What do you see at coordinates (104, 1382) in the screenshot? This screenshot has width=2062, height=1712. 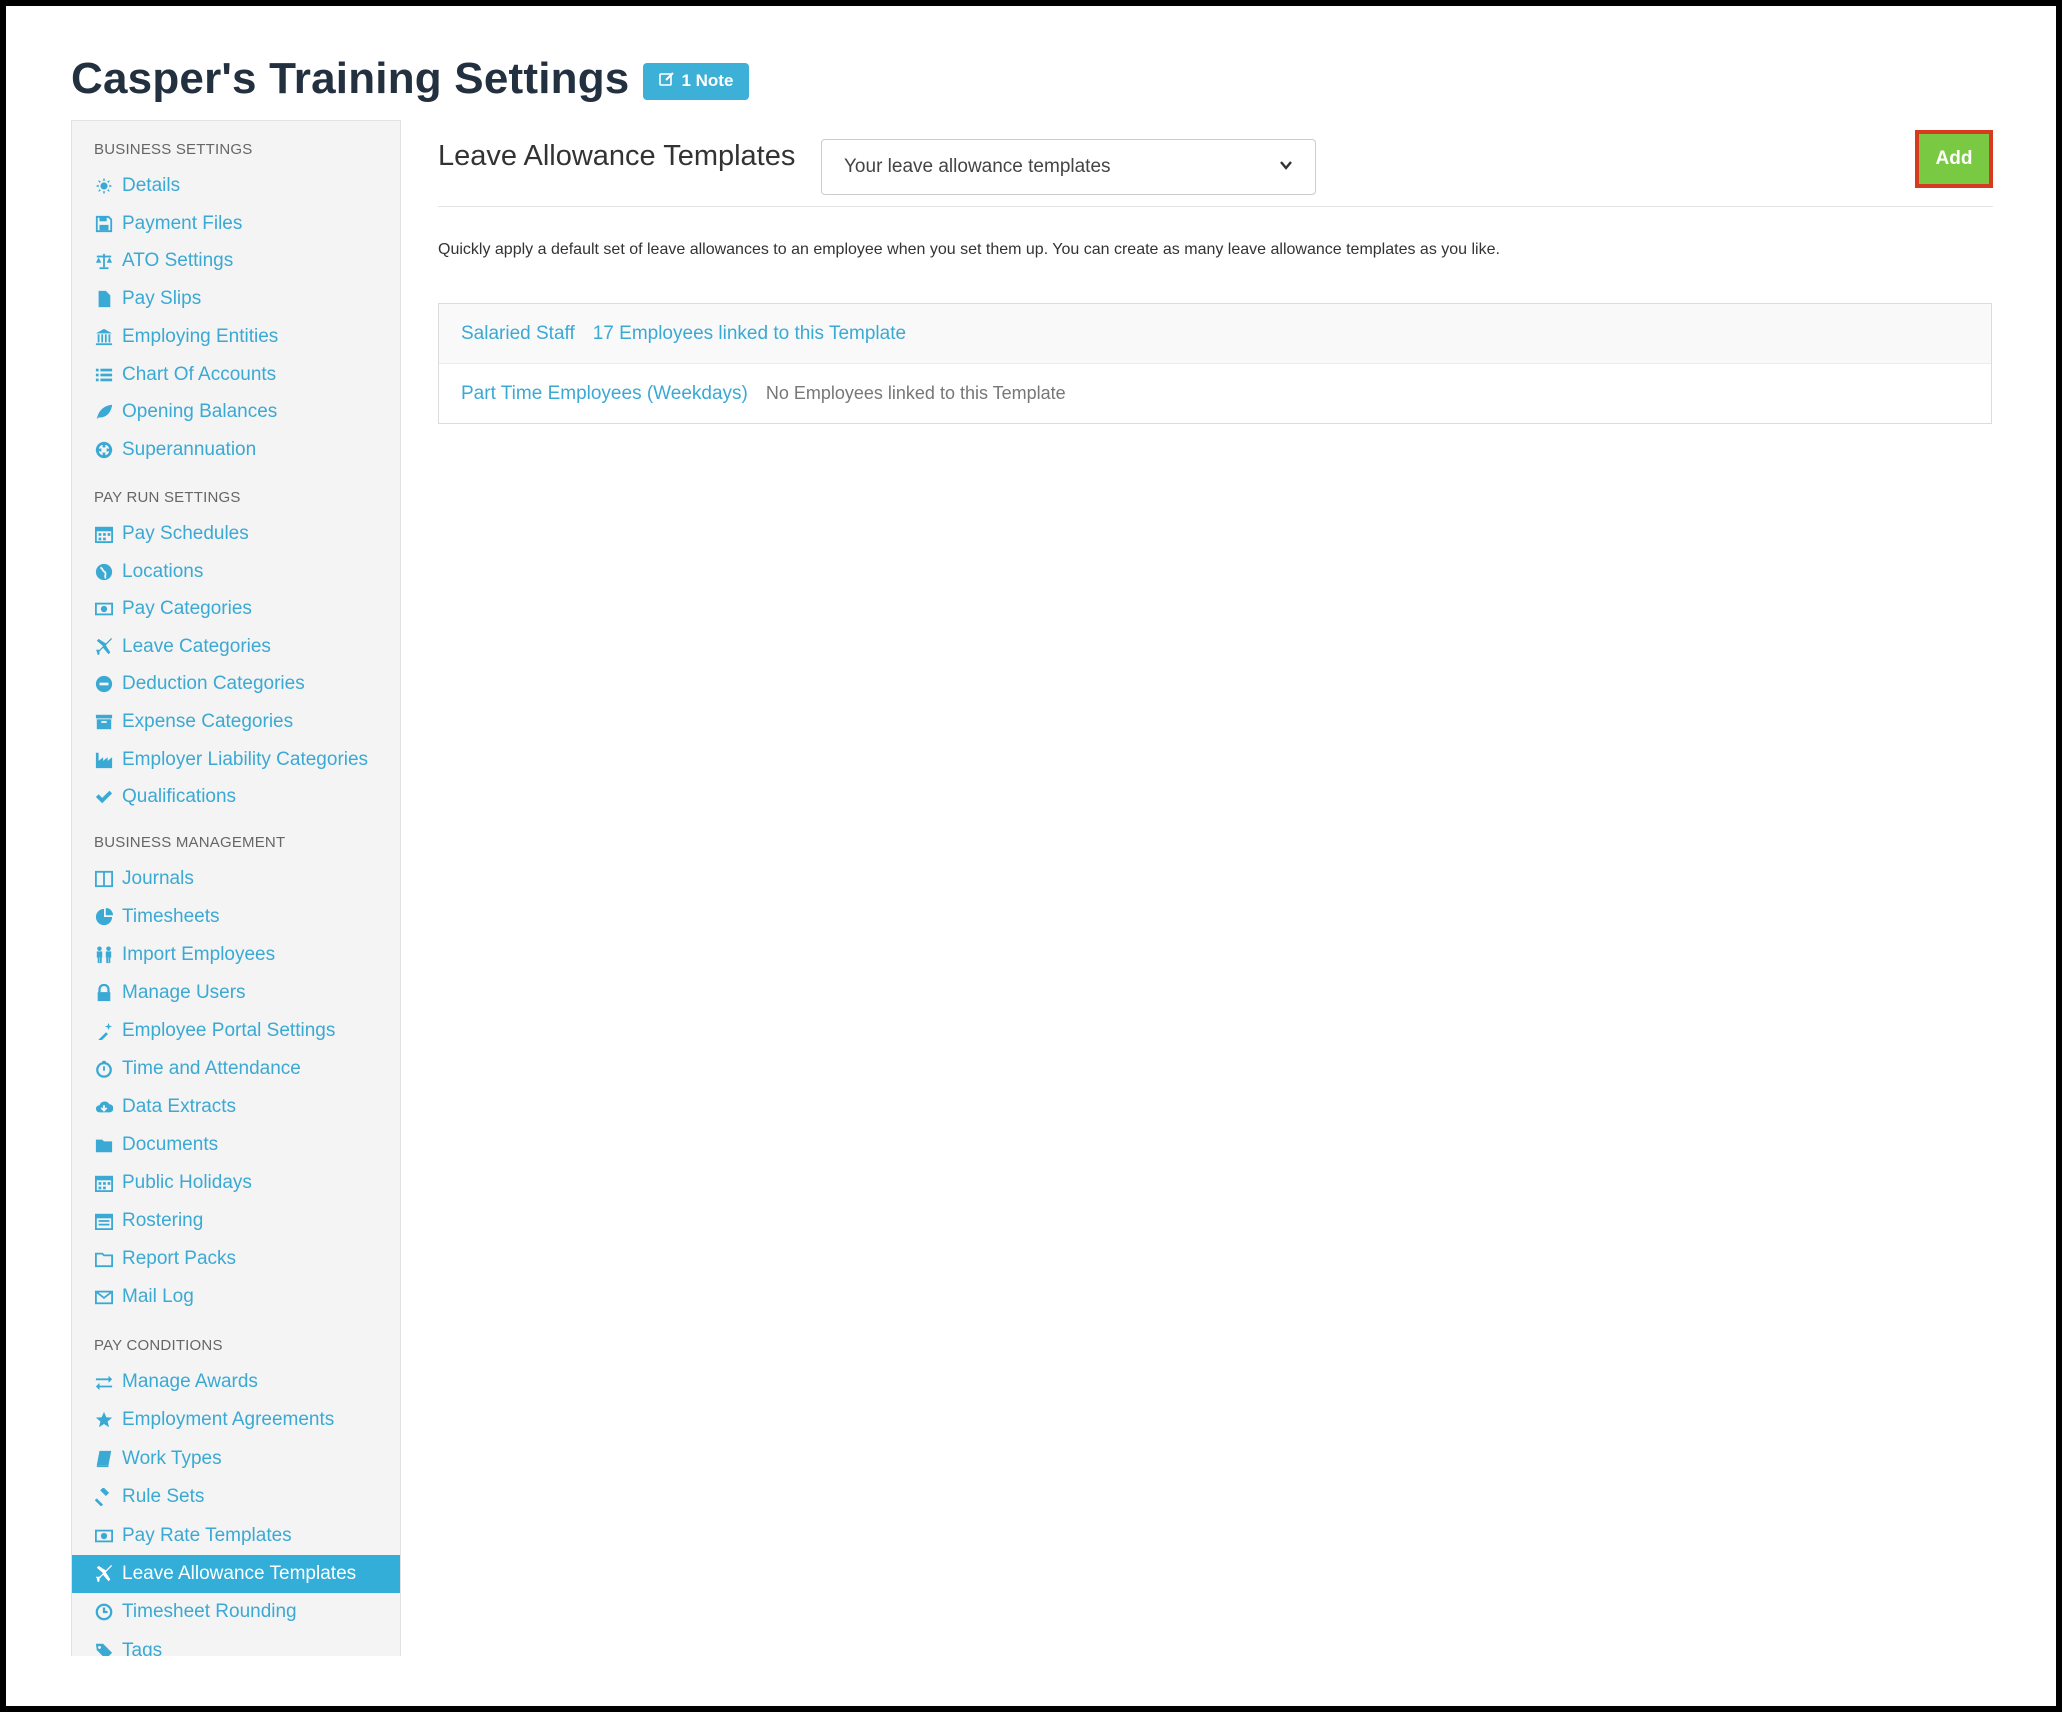 I see `exchange-icon` at bounding box center [104, 1382].